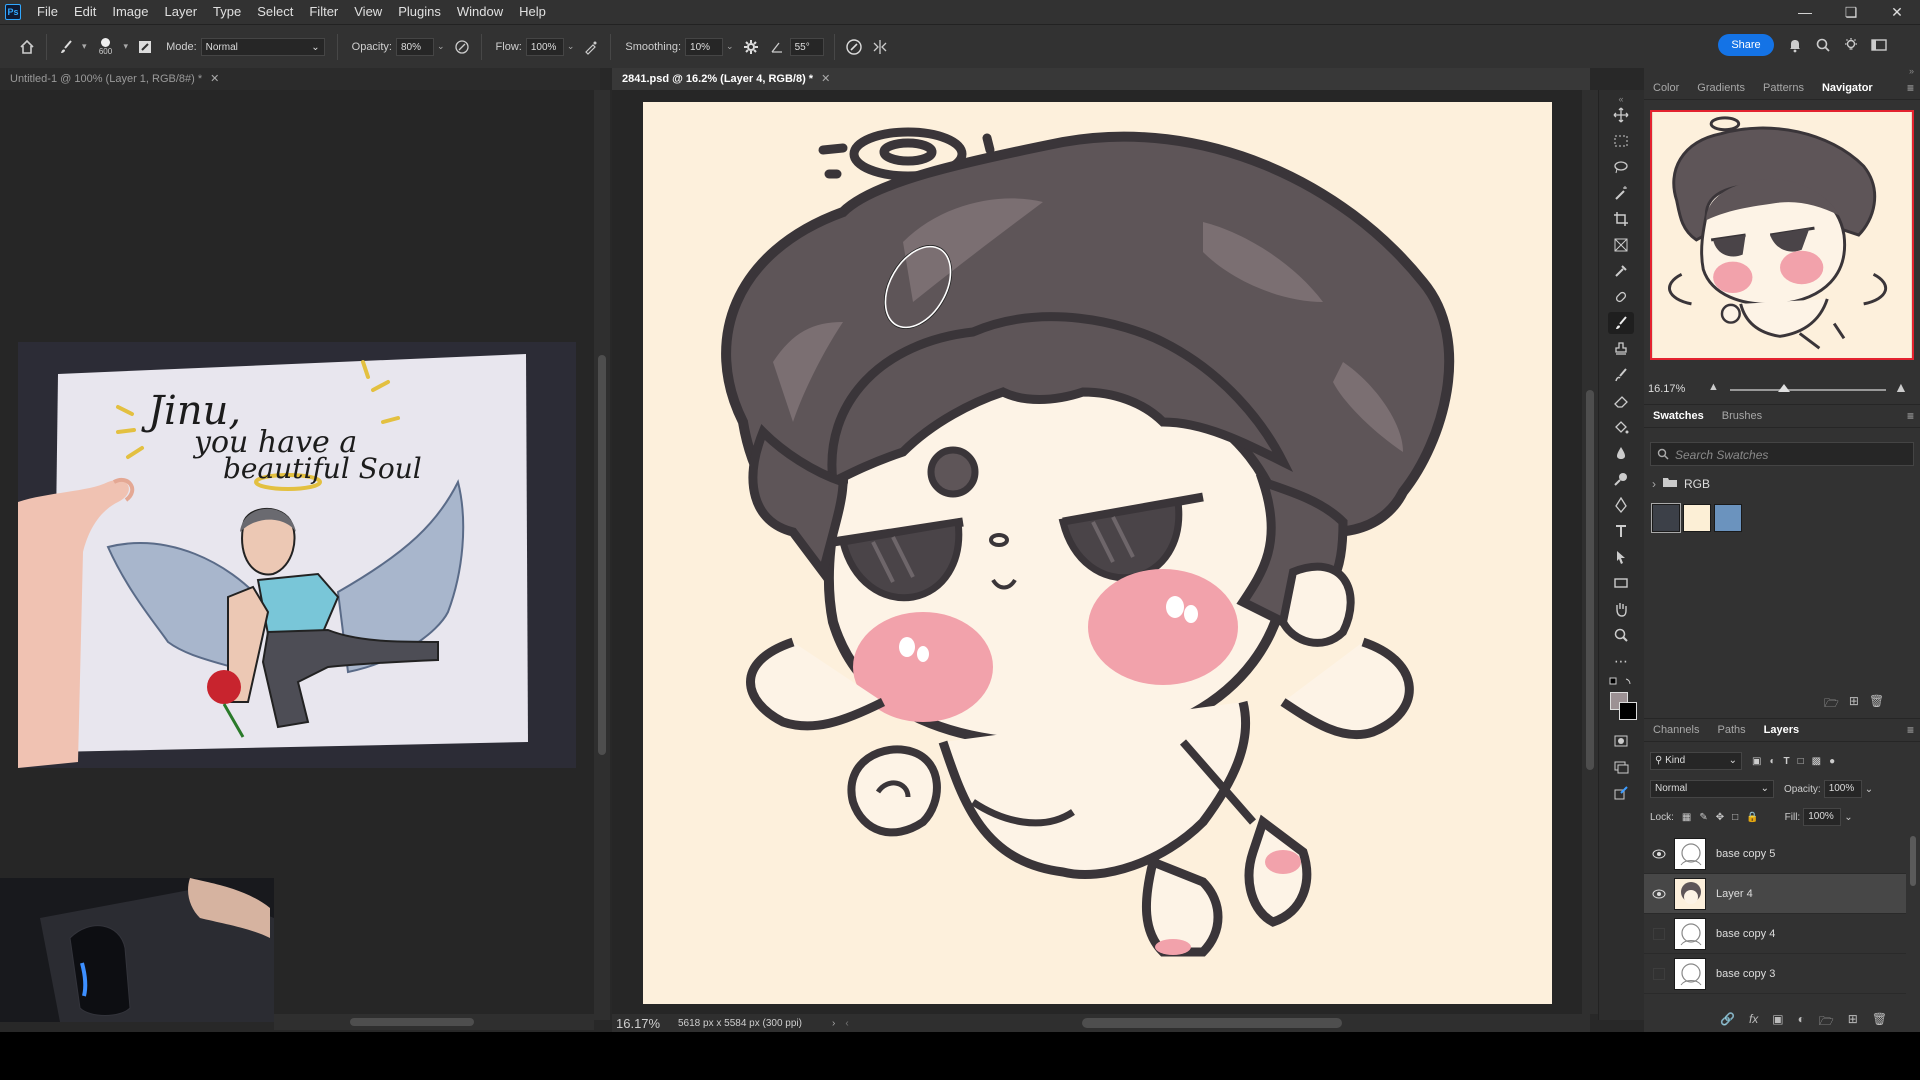 The image size is (1920, 1080). Describe the element at coordinates (130, 12) in the screenshot. I see `menu-image: Image` at that location.